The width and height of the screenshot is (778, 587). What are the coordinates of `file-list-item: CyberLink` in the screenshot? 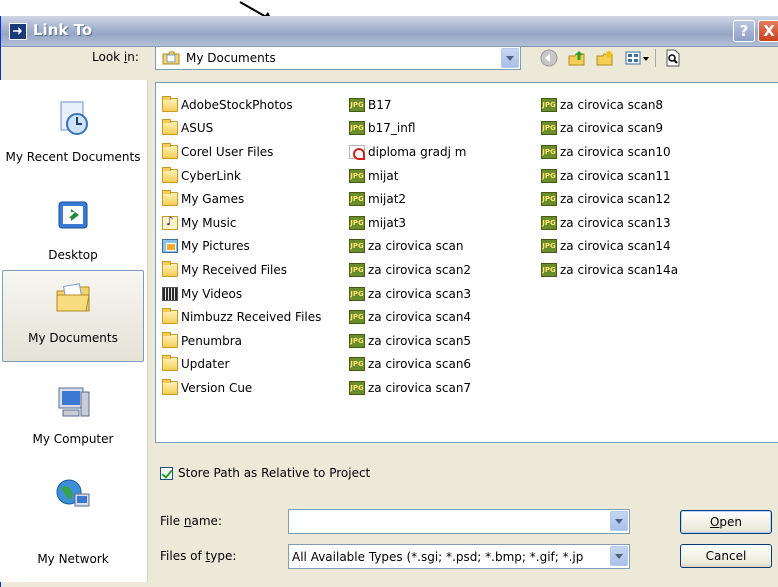 It's located at (241, 176).